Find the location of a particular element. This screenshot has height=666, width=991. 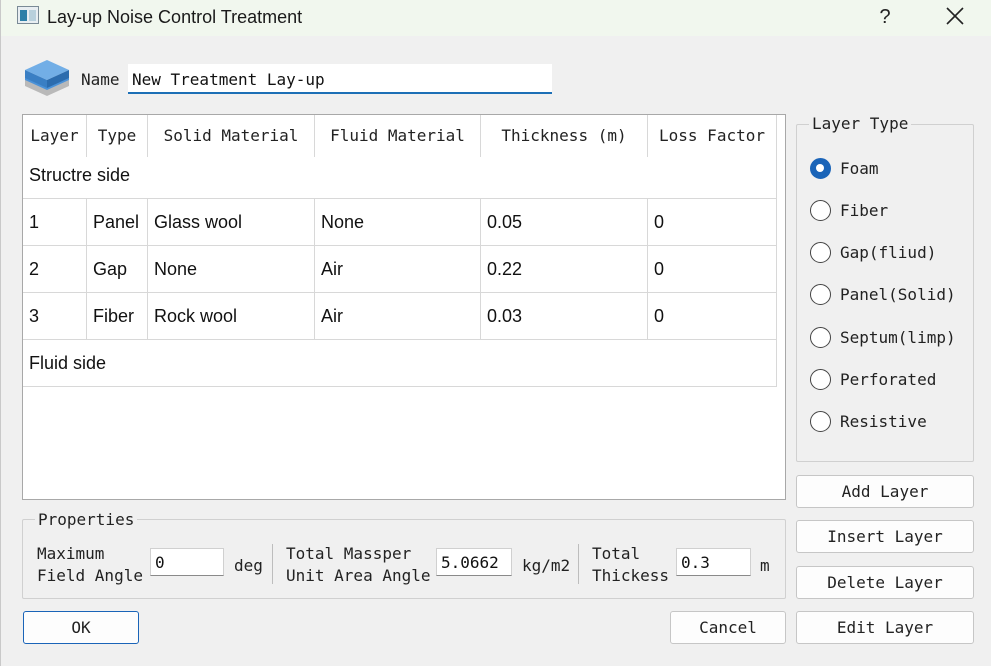

properties-title: Properties is located at coordinates (86, 519).